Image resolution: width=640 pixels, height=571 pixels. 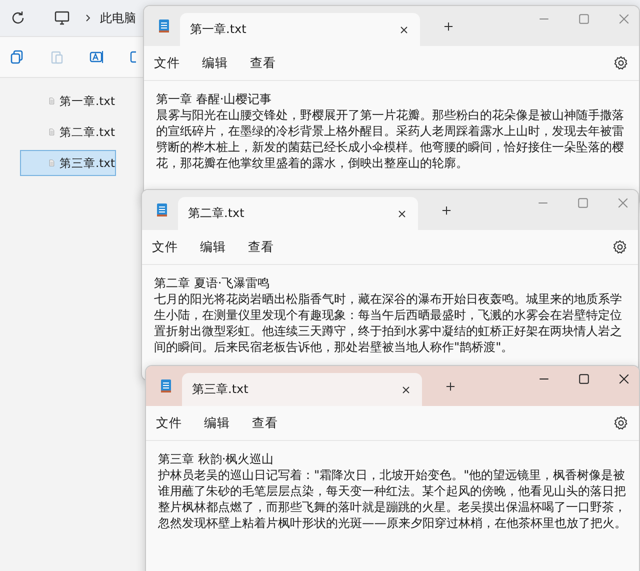 I want to click on computer-icon, so click(x=62, y=18).